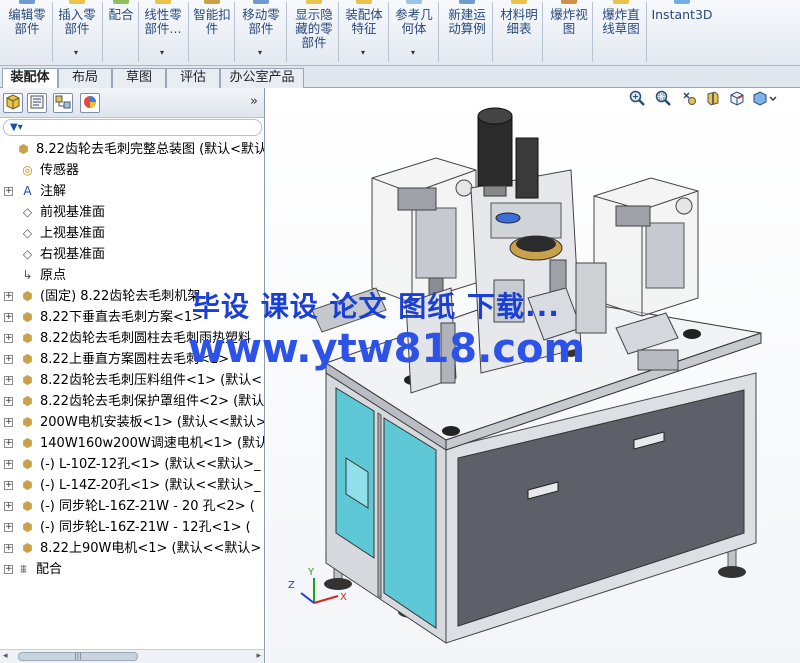 The width and height of the screenshot is (800, 663). What do you see at coordinates (139, 78) in the screenshot?
I see `tab-2: 草图` at bounding box center [139, 78].